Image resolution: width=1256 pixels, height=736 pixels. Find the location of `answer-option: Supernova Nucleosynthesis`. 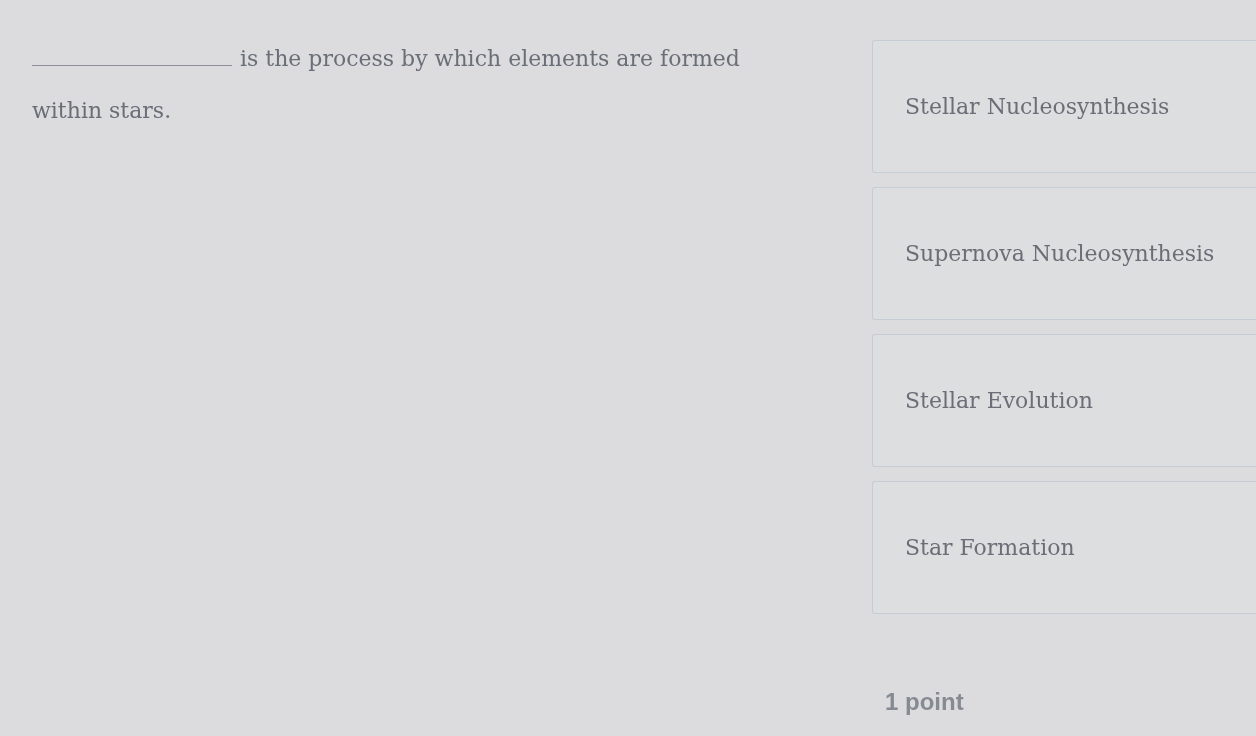

answer-option: Supernova Nucleosynthesis is located at coordinates (1064, 253).